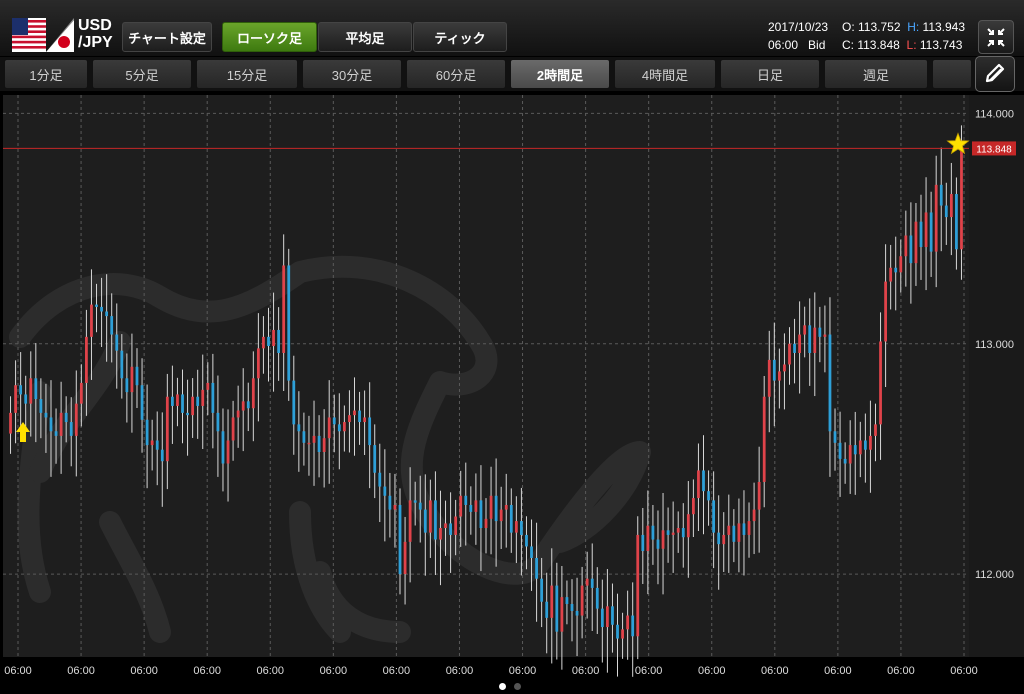 Image resolution: width=1024 pixels, height=694 pixels. What do you see at coordinates (365, 37) in the screenshot?
I see `heikin-ashi-tab: 平均足` at bounding box center [365, 37].